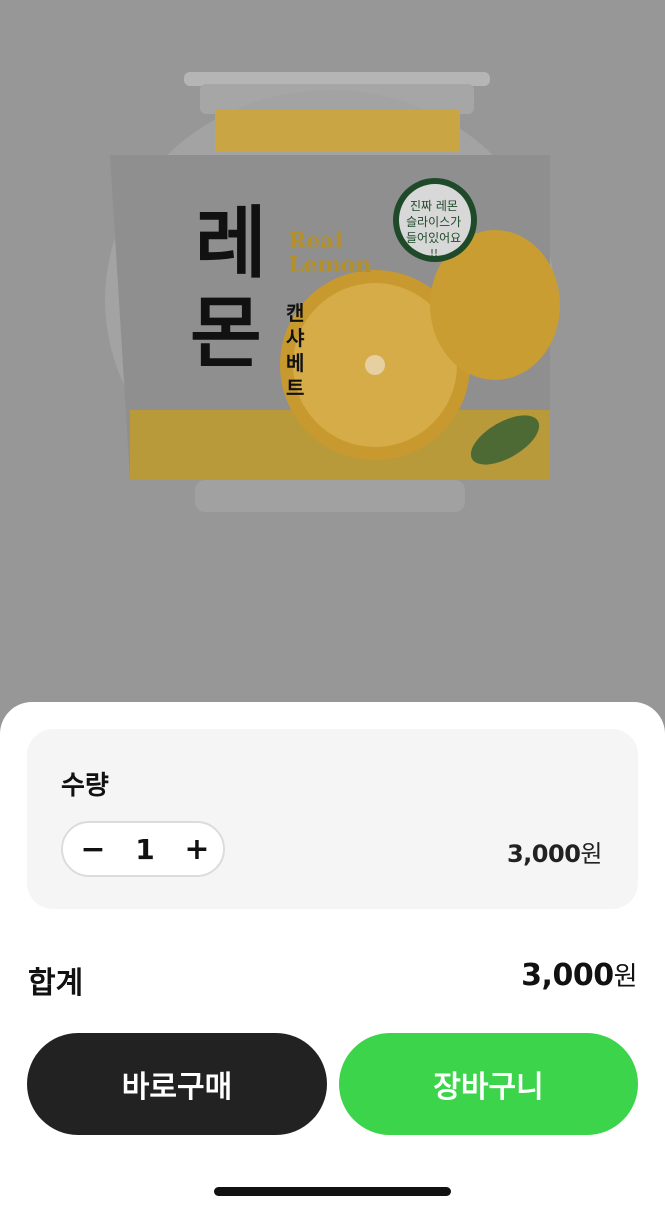 The height and width of the screenshot is (1208, 665). What do you see at coordinates (543, 854) in the screenshot?
I see `unit-price-amount: 3,000` at bounding box center [543, 854].